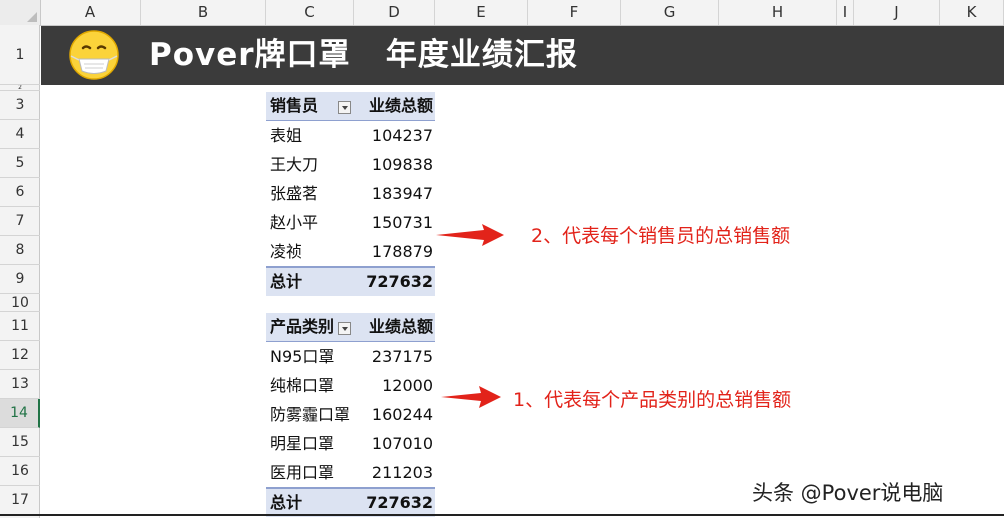  What do you see at coordinates (402, 472) in the screenshot?
I see `row-value: 211203` at bounding box center [402, 472].